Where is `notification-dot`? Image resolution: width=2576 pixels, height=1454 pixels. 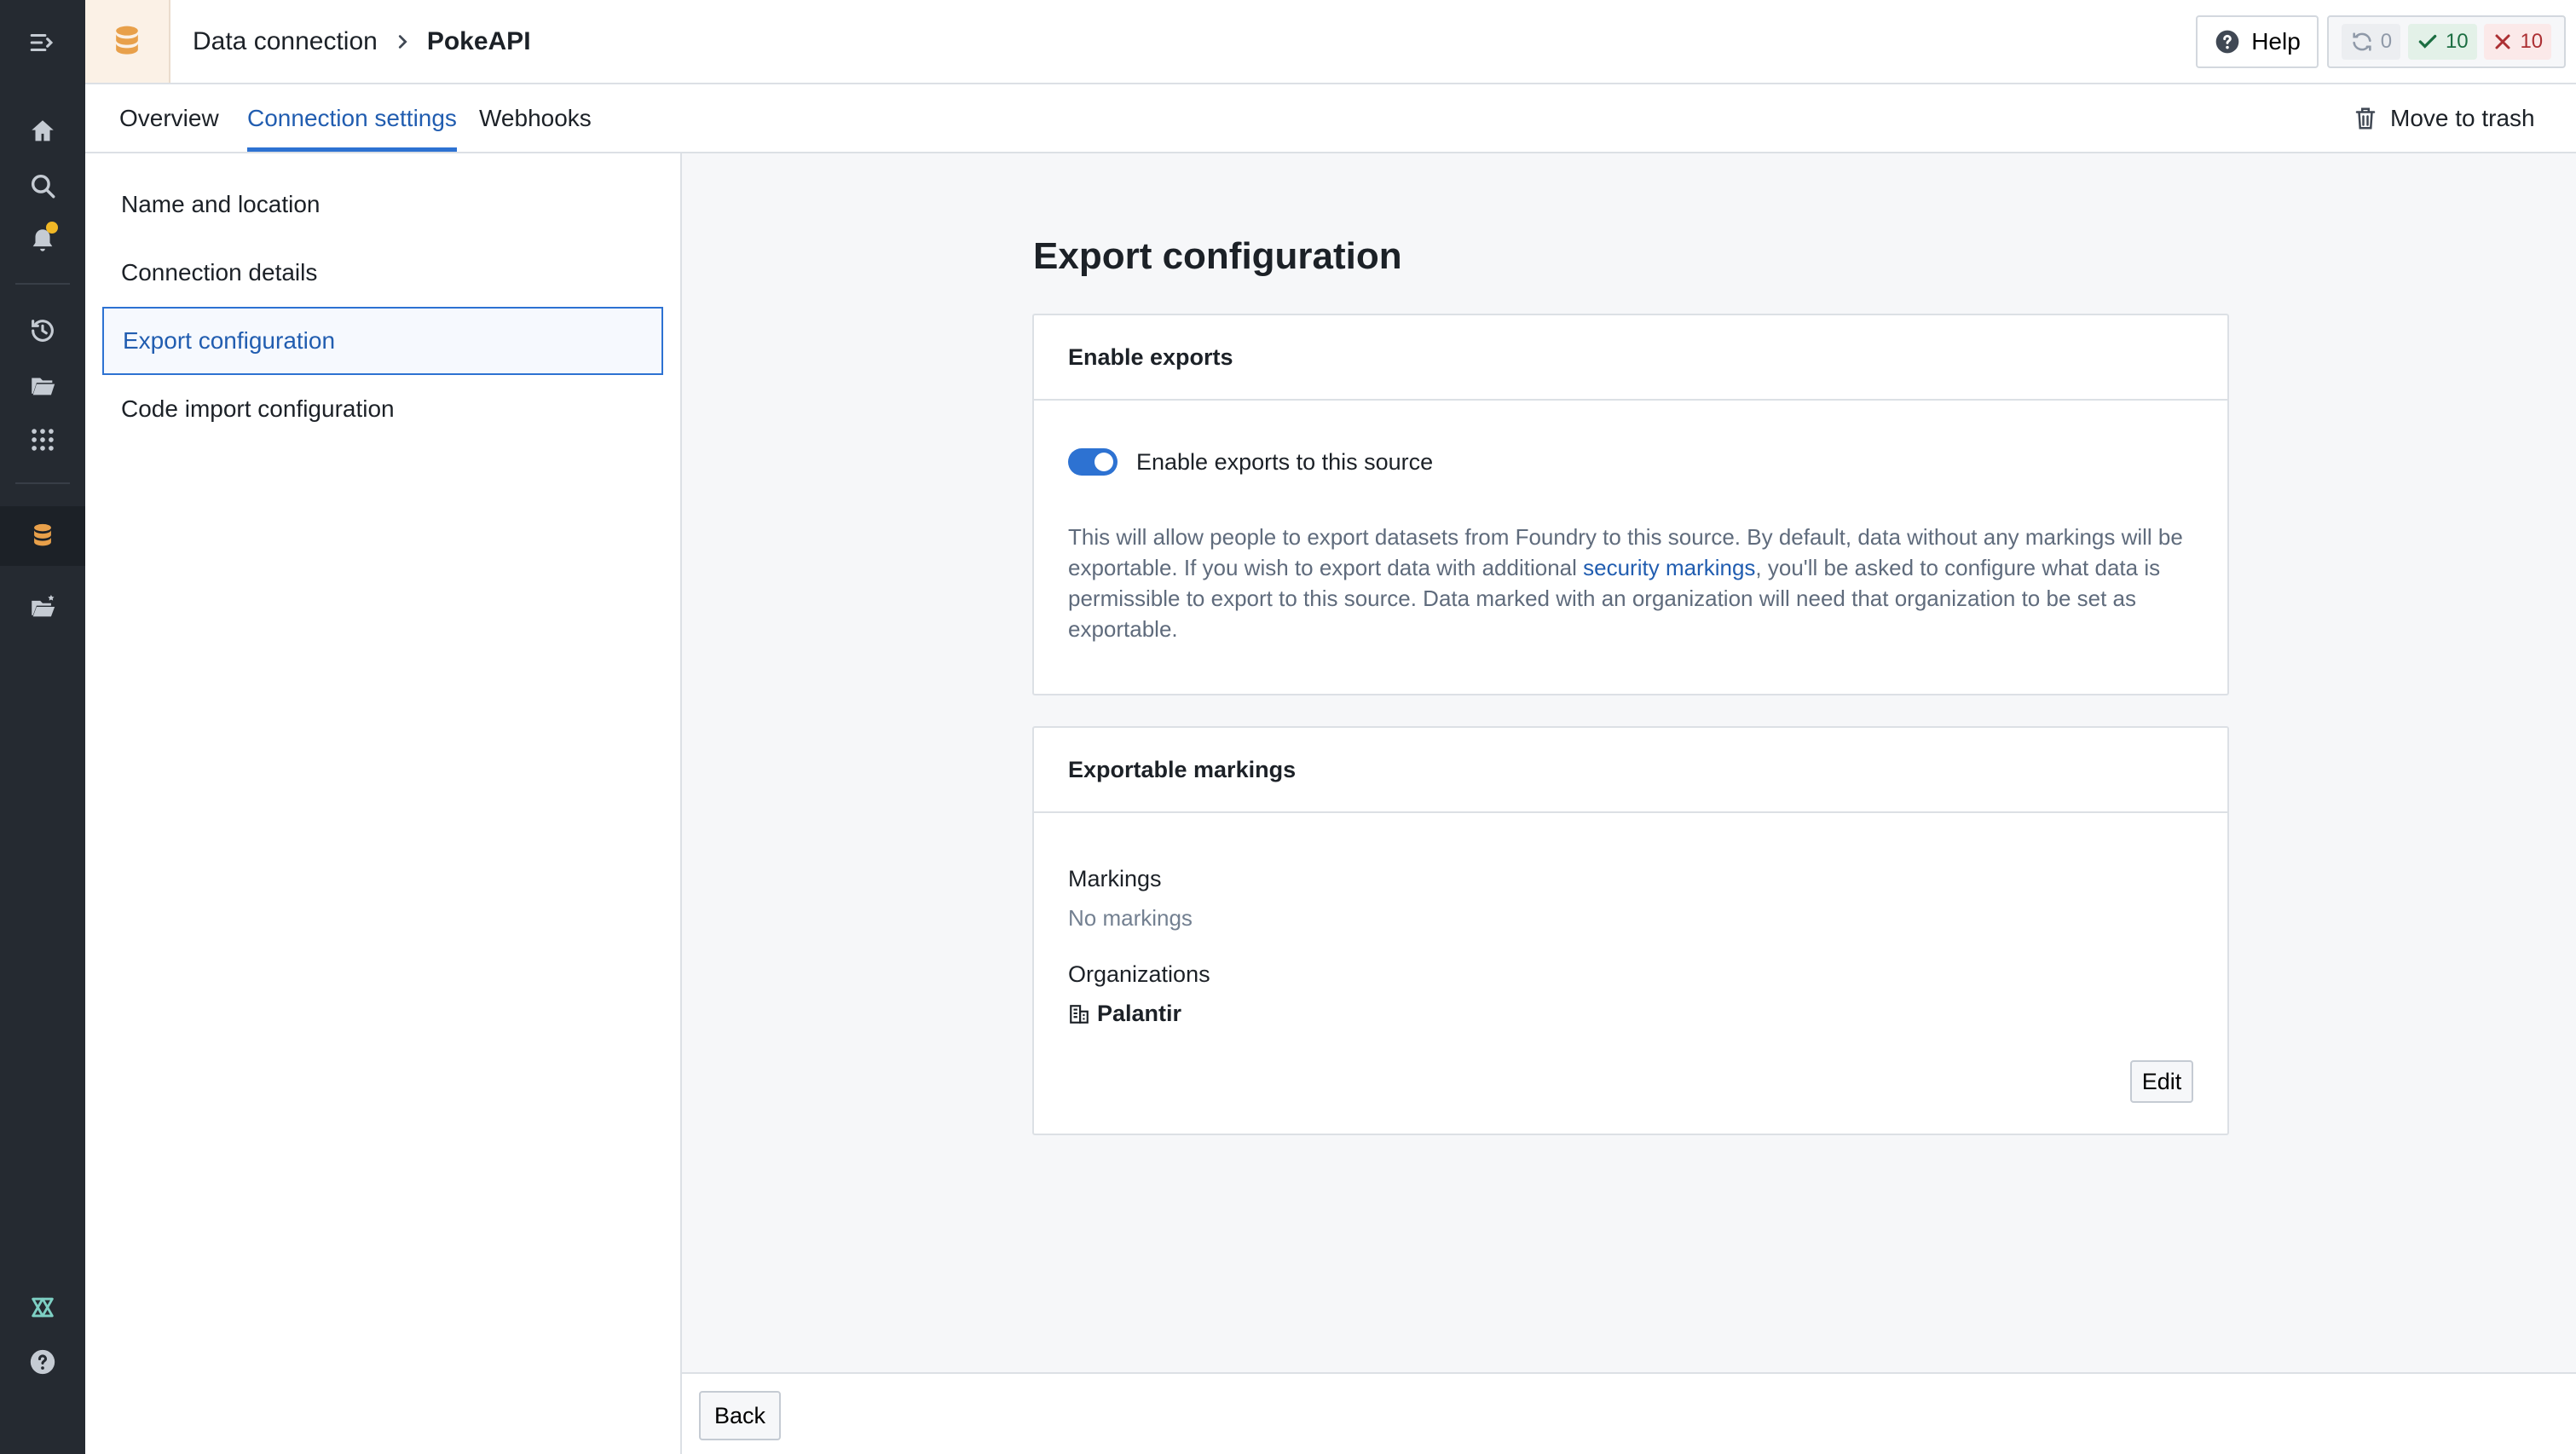 notification-dot is located at coordinates (52, 228).